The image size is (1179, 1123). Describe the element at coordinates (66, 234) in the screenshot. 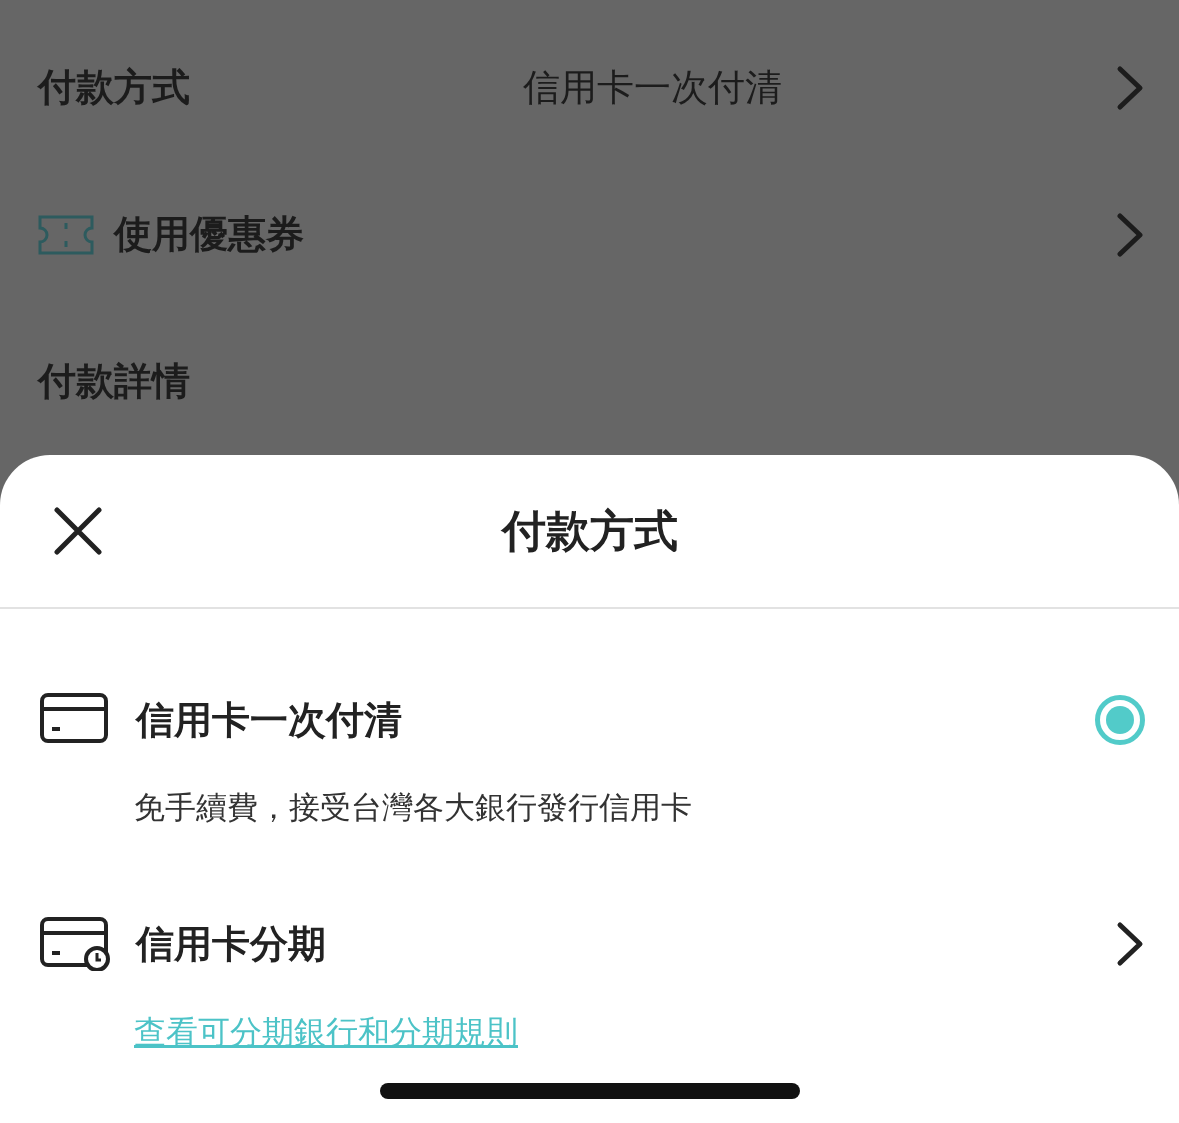

I see `ticket-icon` at that location.